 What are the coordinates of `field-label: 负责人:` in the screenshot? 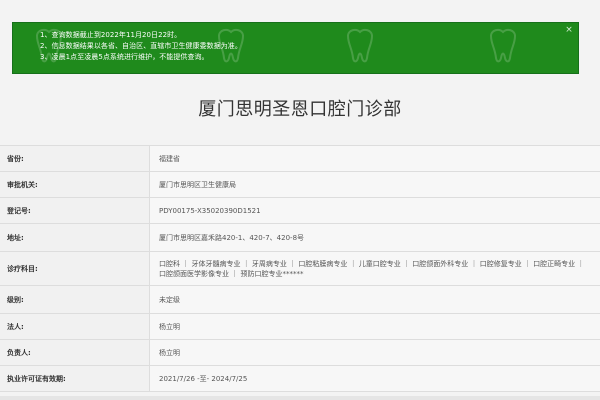 It's located at (75, 352).